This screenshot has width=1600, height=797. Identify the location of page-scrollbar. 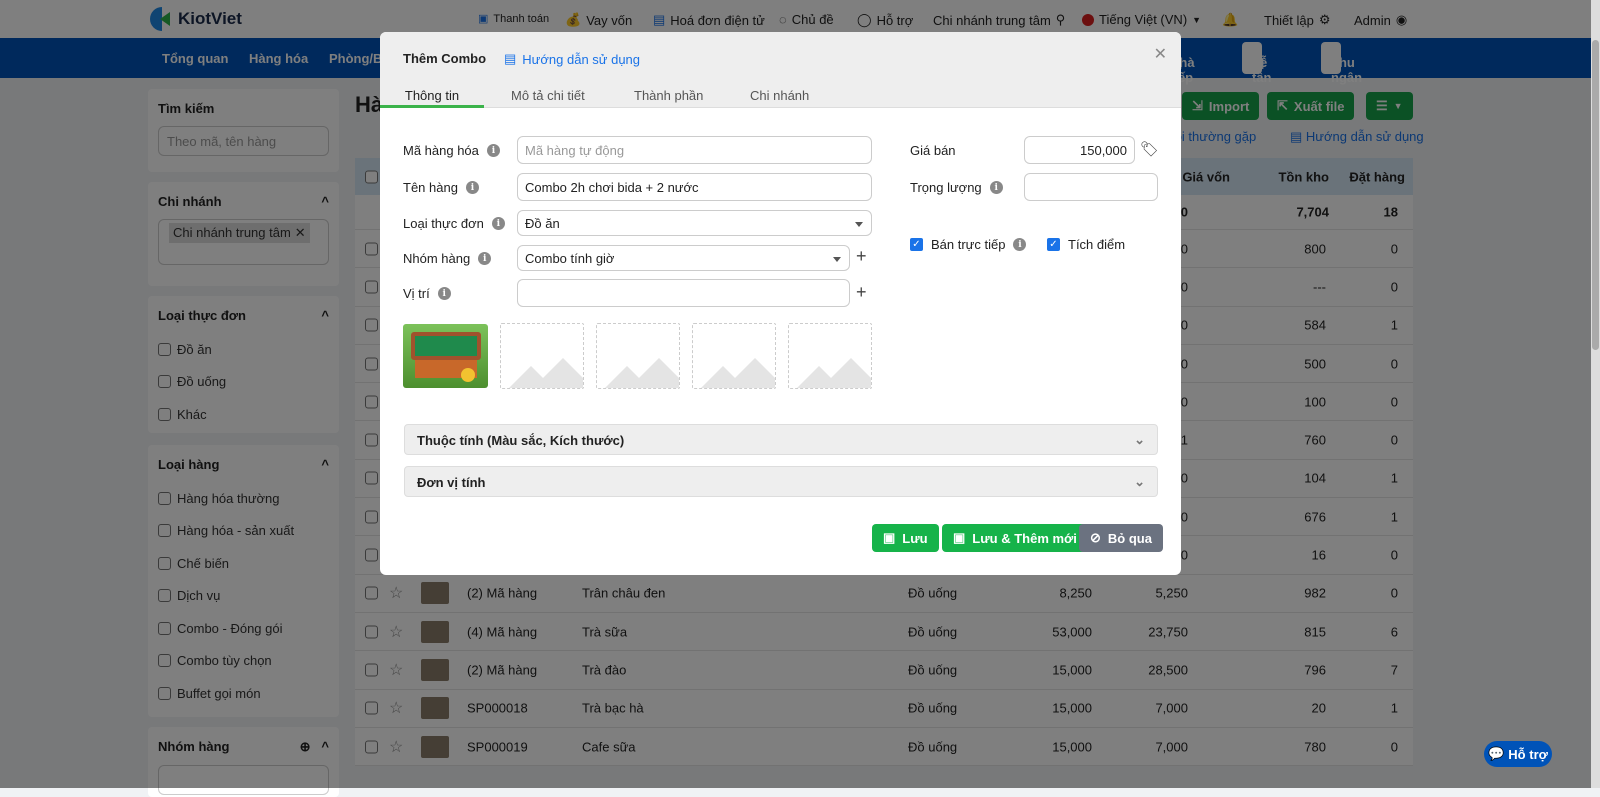
(1595, 394).